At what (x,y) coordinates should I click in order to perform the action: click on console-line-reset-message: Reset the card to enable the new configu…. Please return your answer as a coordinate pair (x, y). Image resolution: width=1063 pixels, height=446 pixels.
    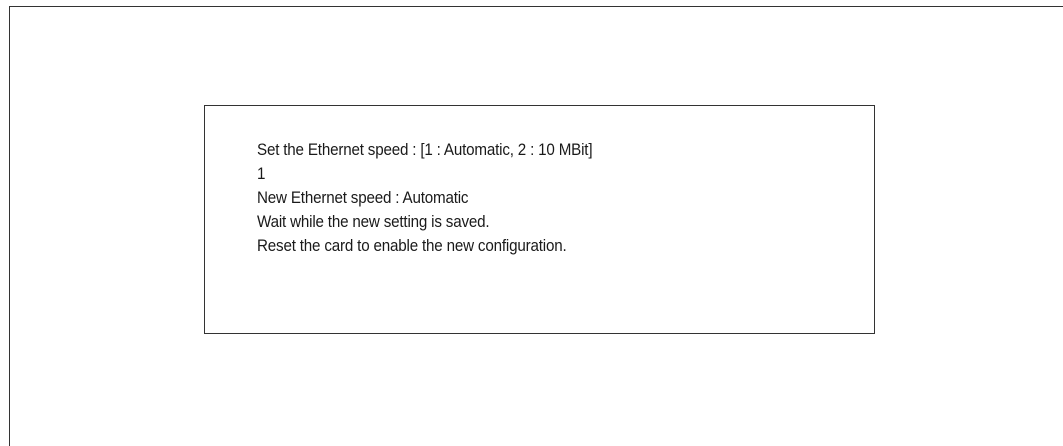
    Looking at the image, I should click on (412, 246).